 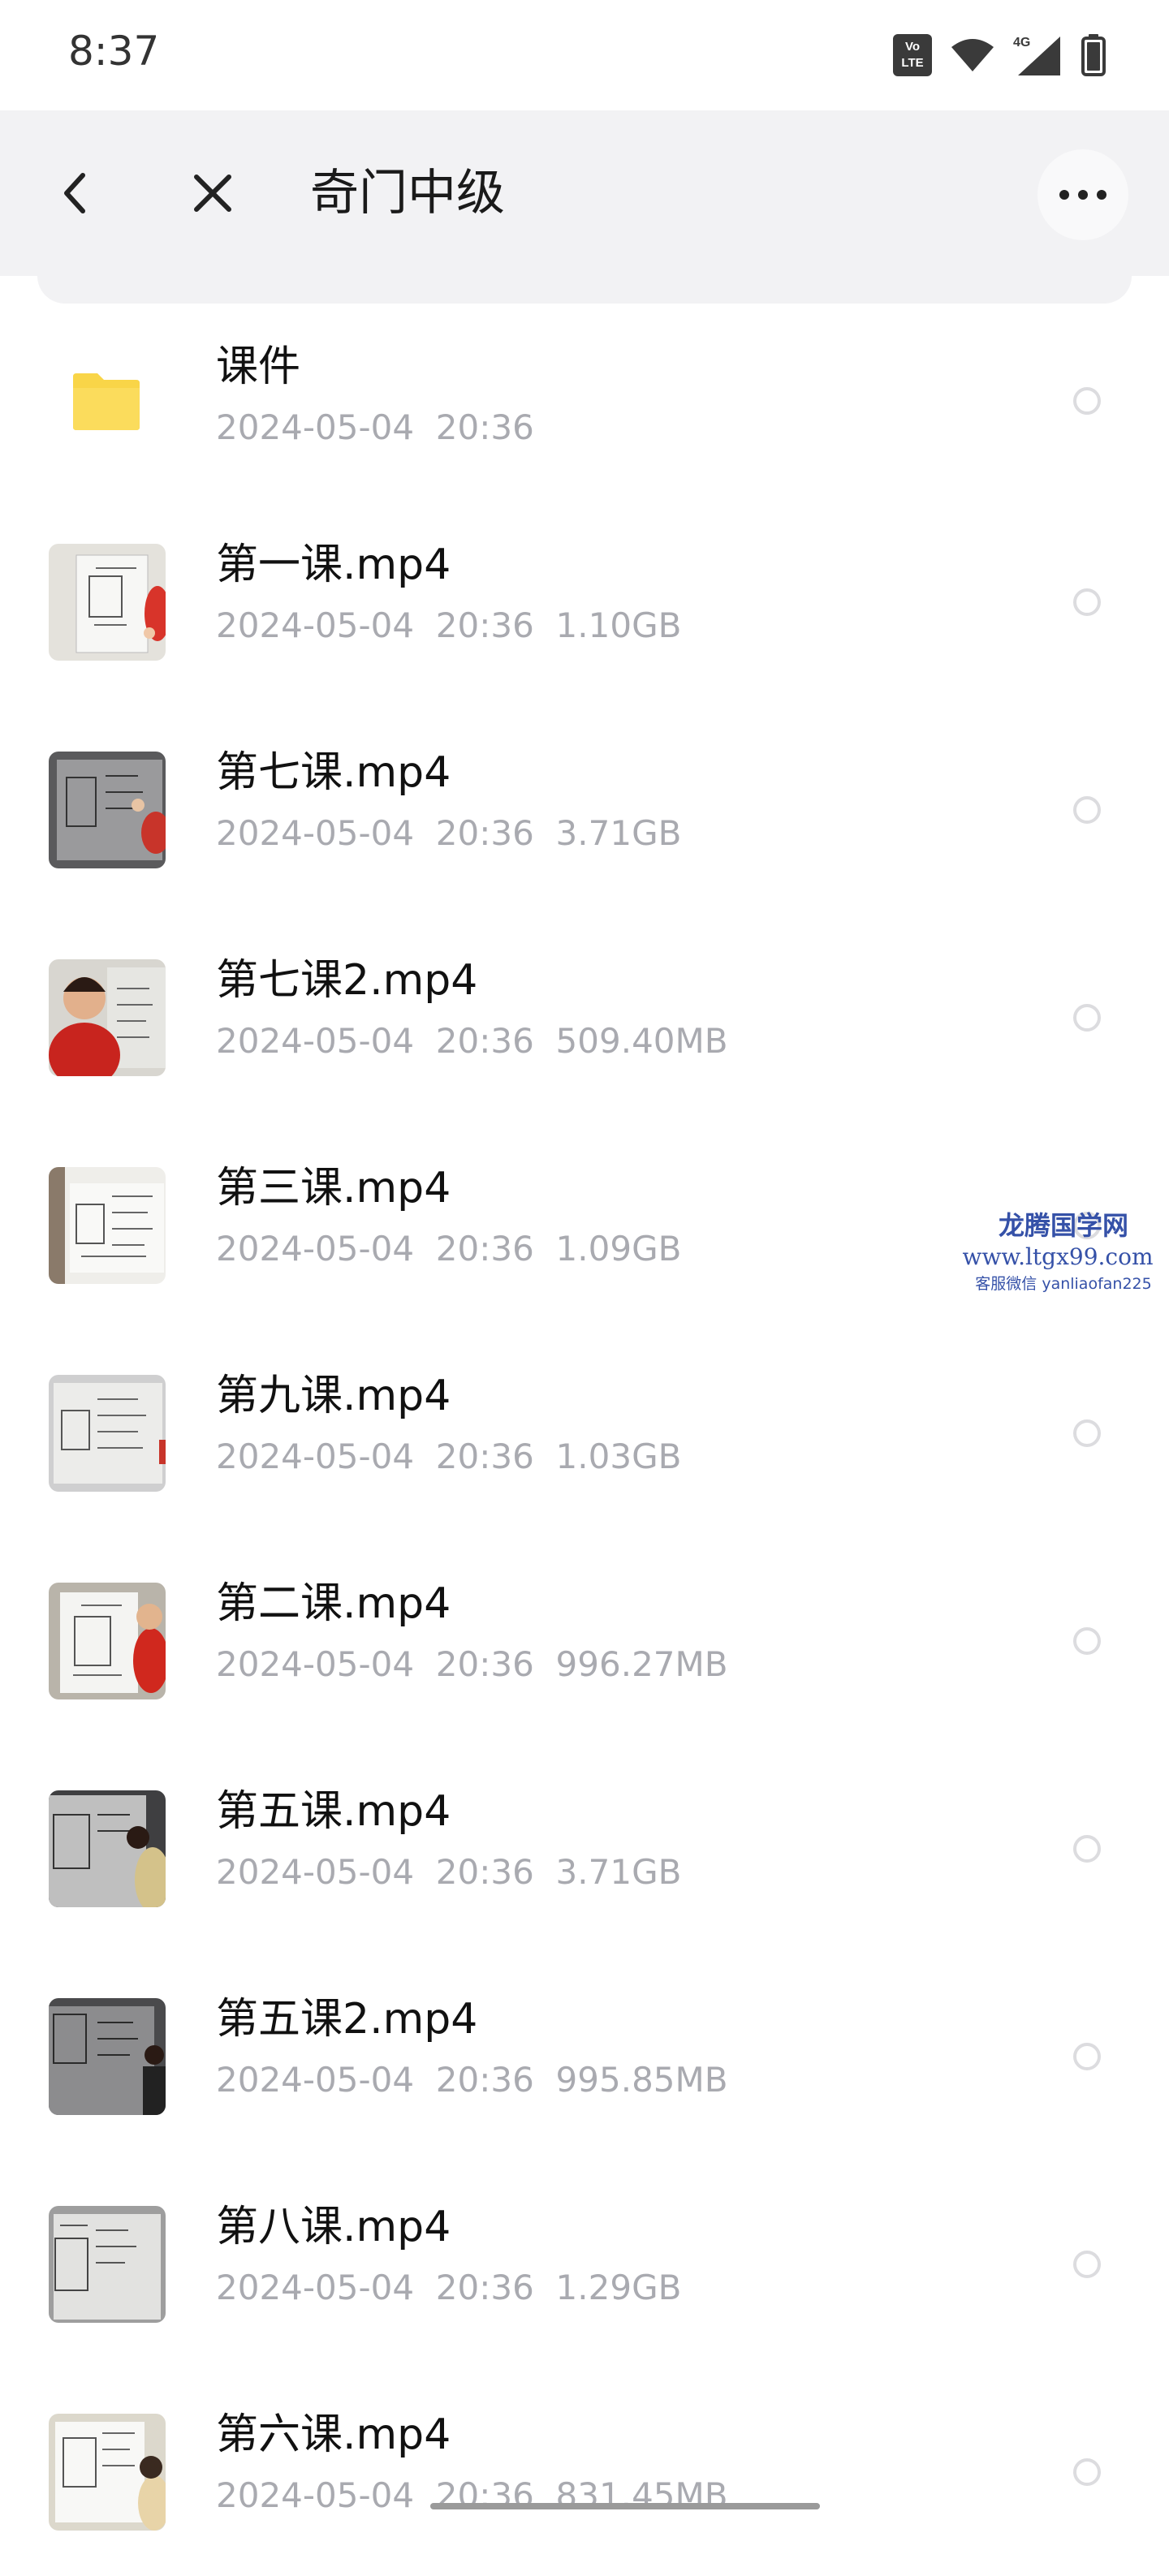 What do you see at coordinates (212, 194) in the screenshot?
I see `close-icon` at bounding box center [212, 194].